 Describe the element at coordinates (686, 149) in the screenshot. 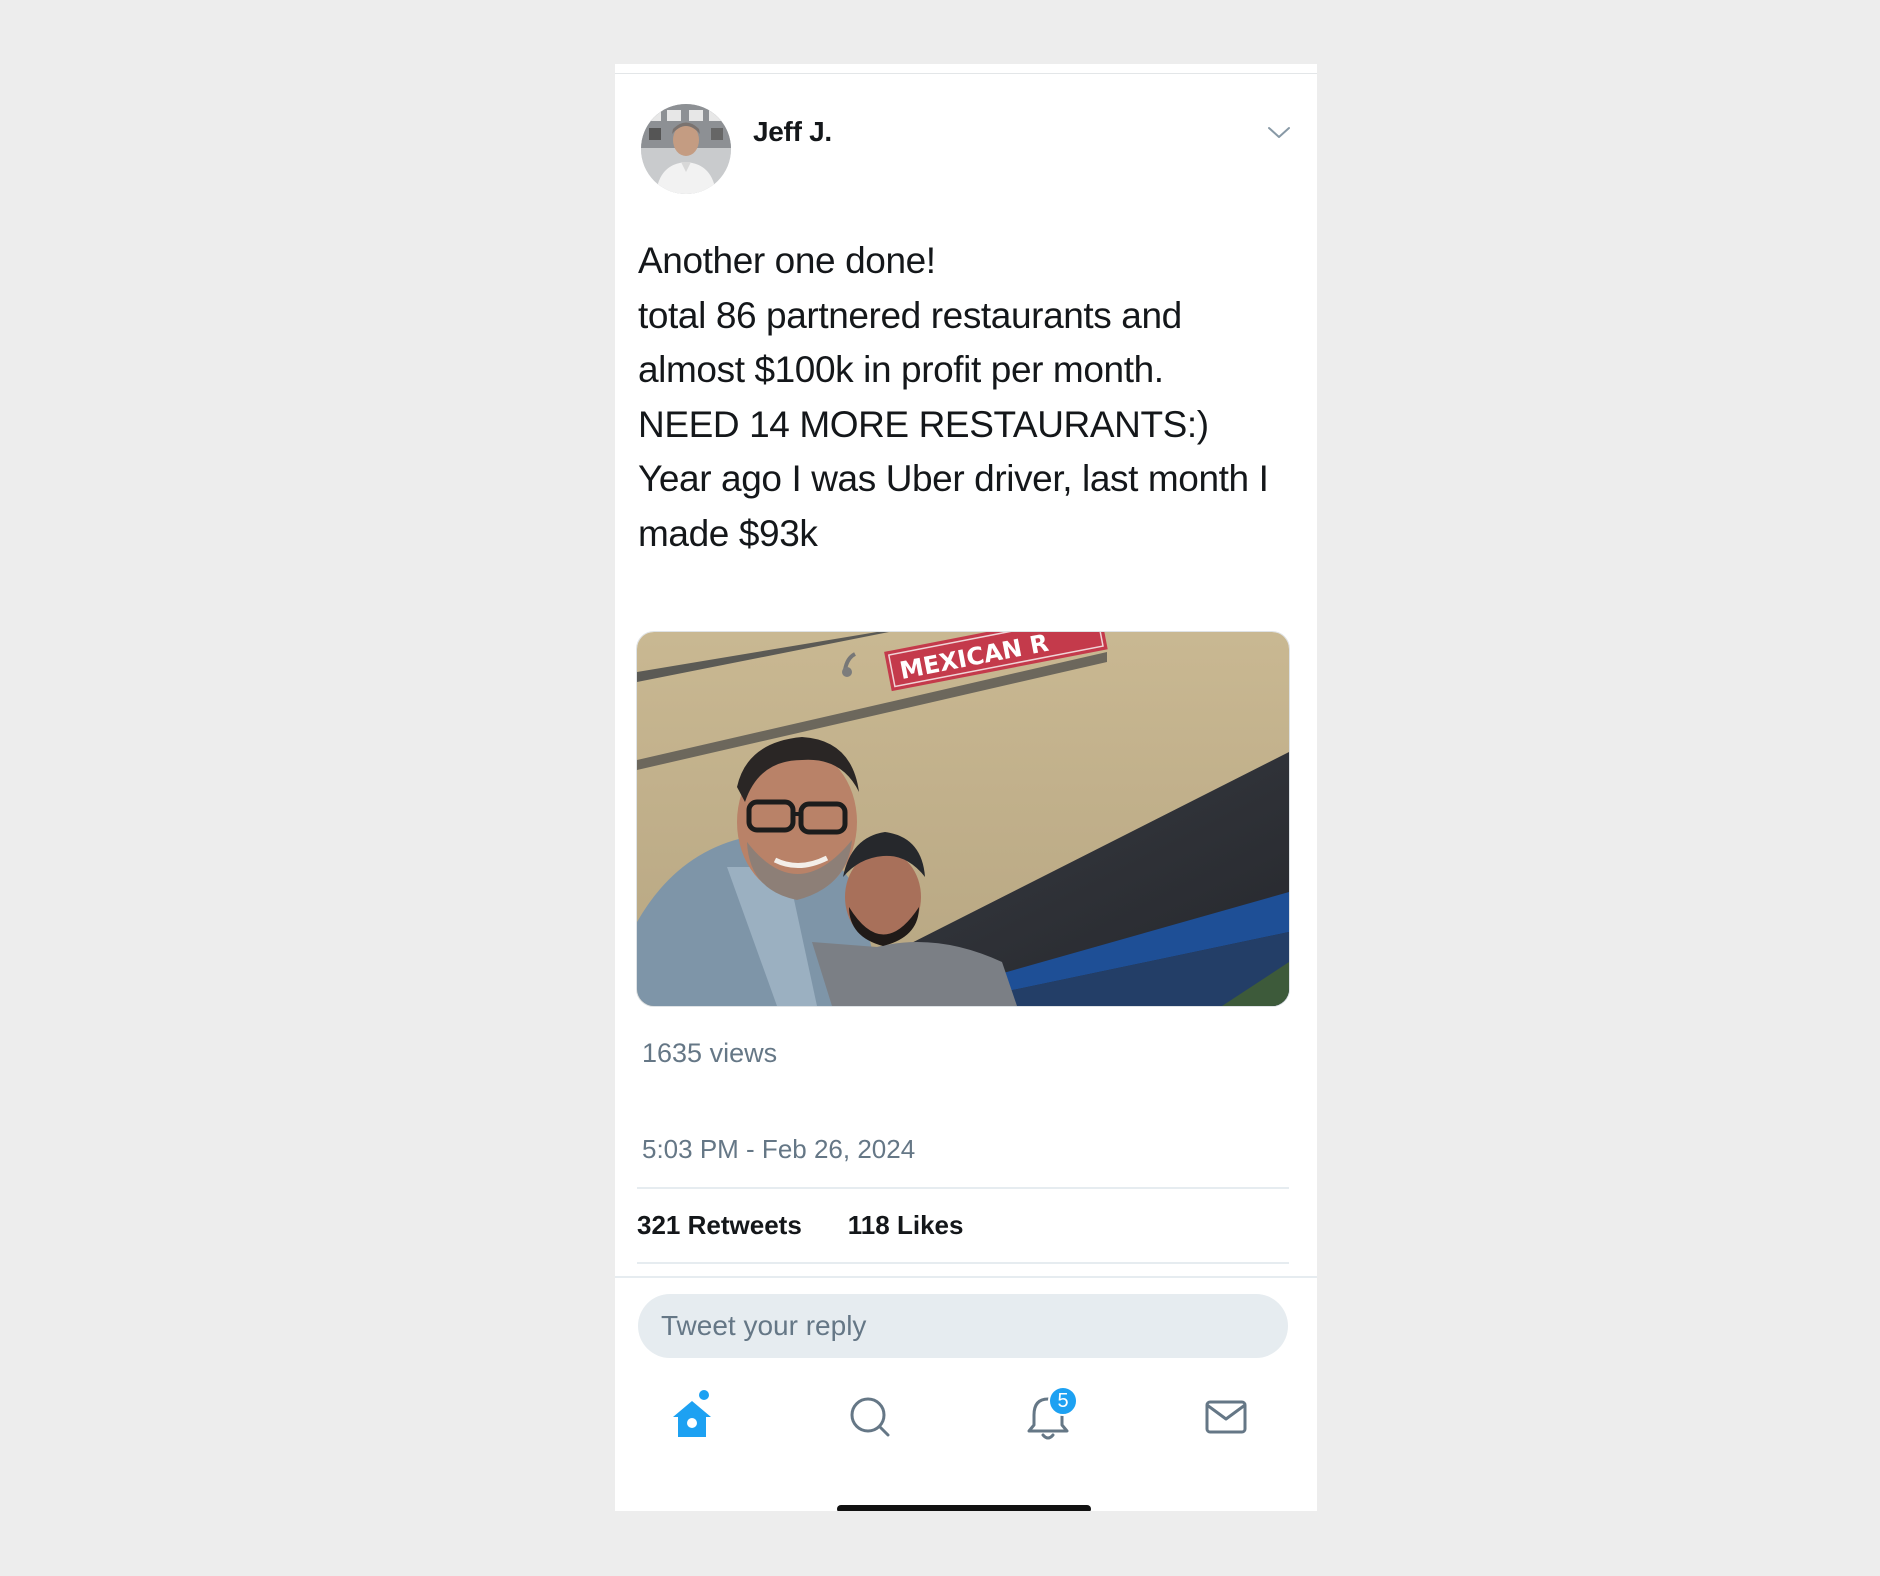

I see `author-avatar` at that location.